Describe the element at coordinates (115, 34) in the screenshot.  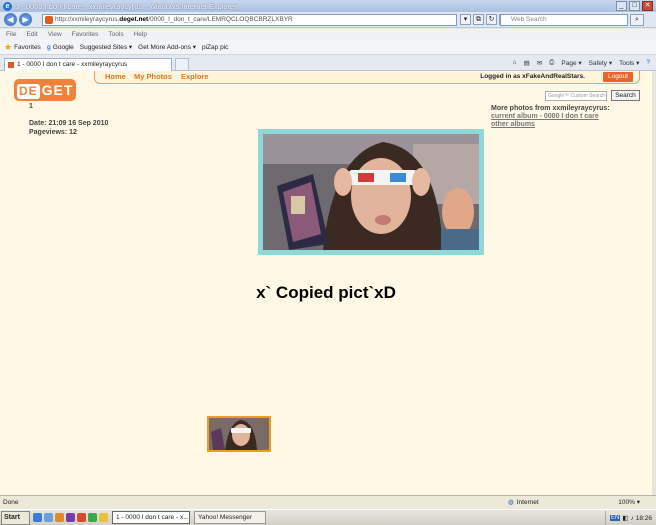
I see `menu-tools: Tools` at that location.